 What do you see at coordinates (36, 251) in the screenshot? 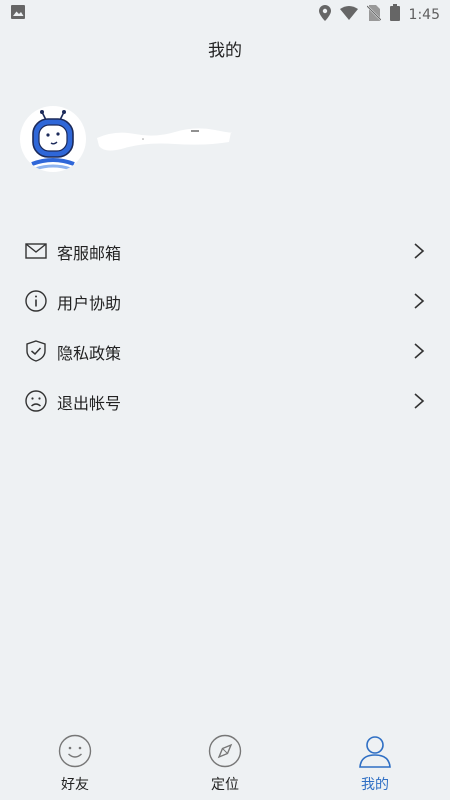
I see `mail-icon` at bounding box center [36, 251].